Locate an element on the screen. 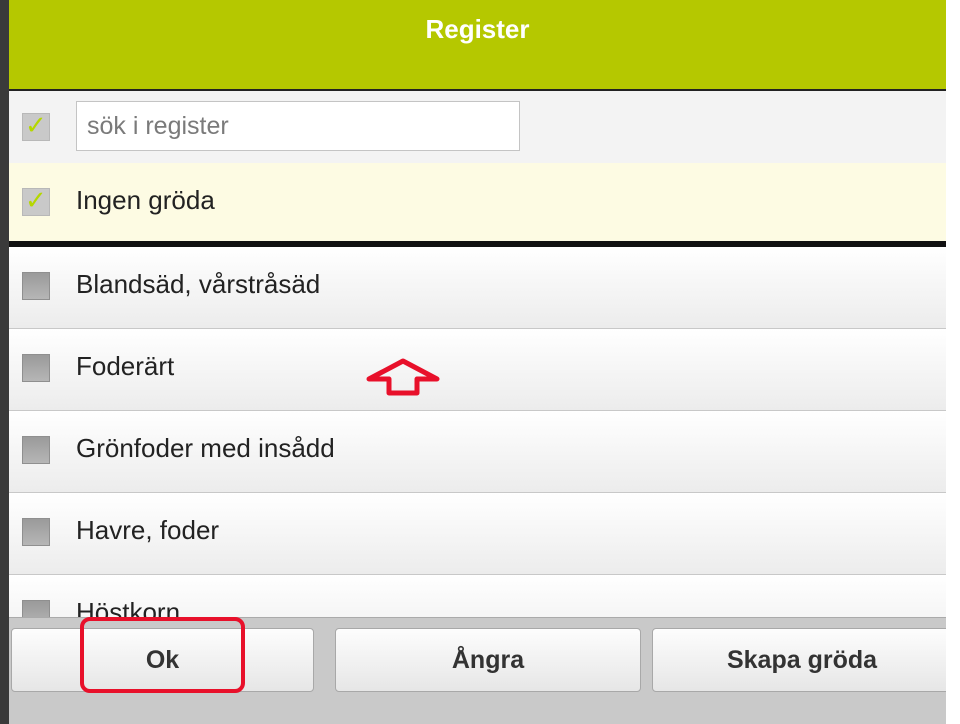  ok-highlight-annotation is located at coordinates (162, 655).